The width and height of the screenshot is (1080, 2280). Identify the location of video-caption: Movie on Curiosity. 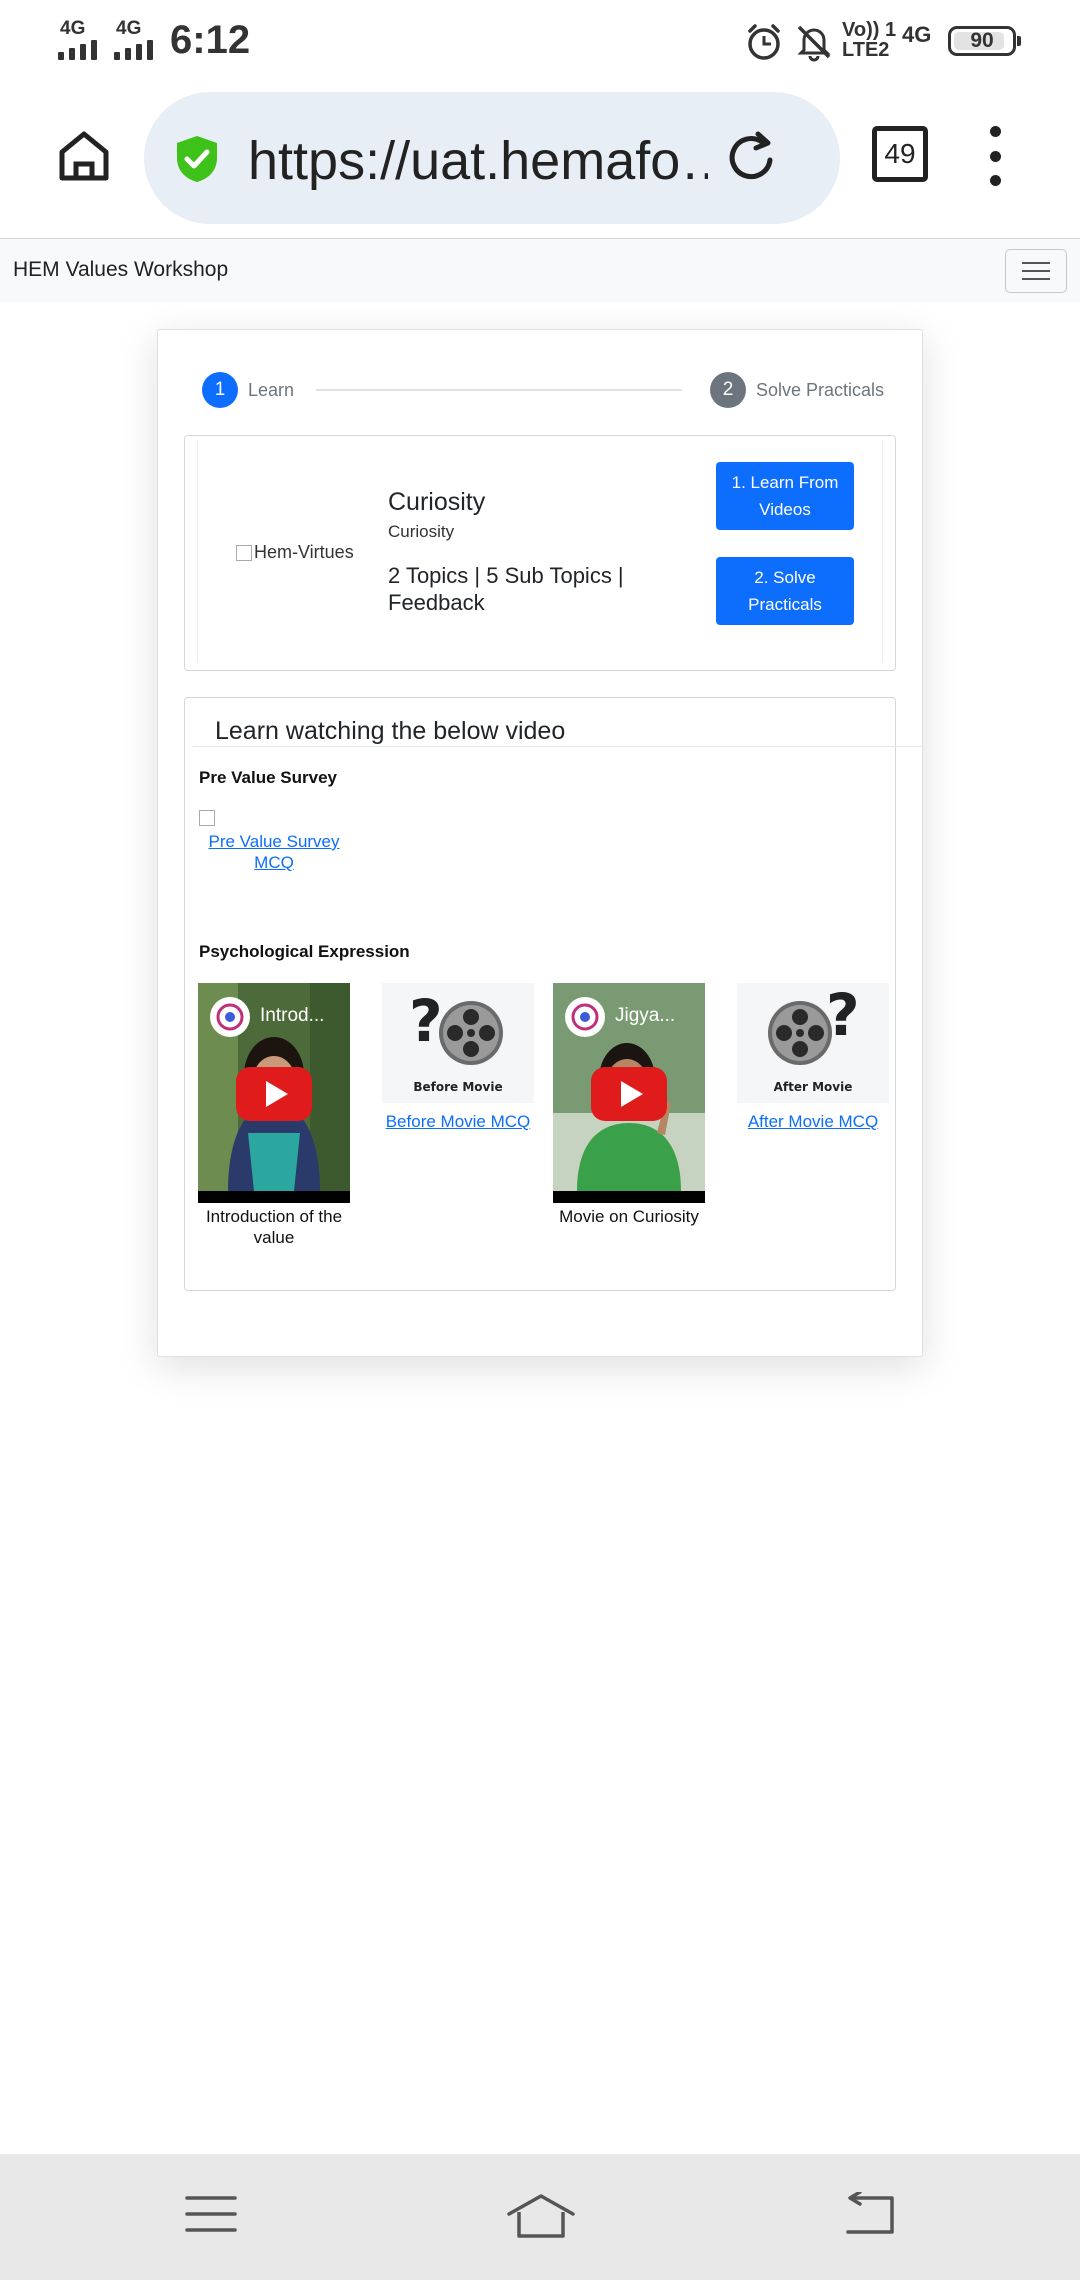
(629, 1216).